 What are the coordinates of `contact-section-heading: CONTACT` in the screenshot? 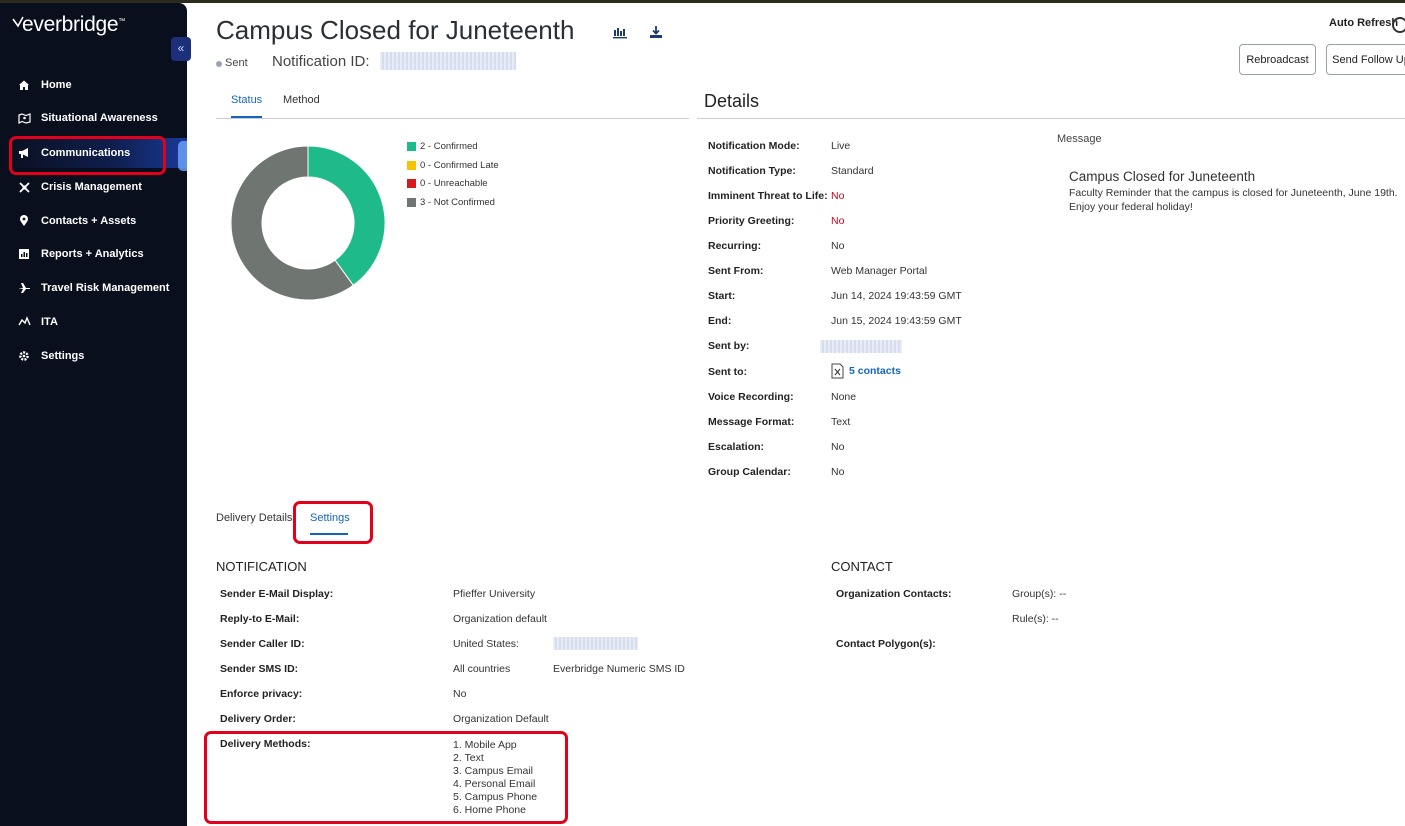 It's located at (862, 566).